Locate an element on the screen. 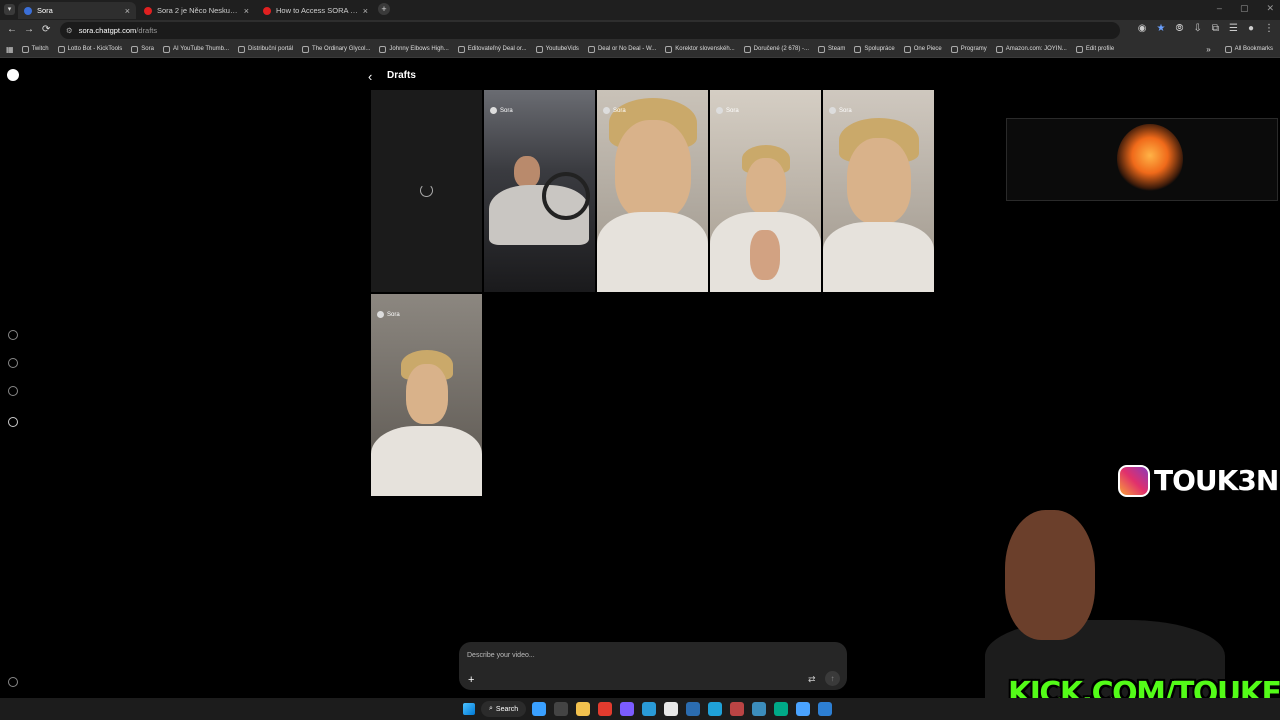 The width and height of the screenshot is (1280, 720). bookmark-item: Lotto Bot - KickTools is located at coordinates (89, 49).